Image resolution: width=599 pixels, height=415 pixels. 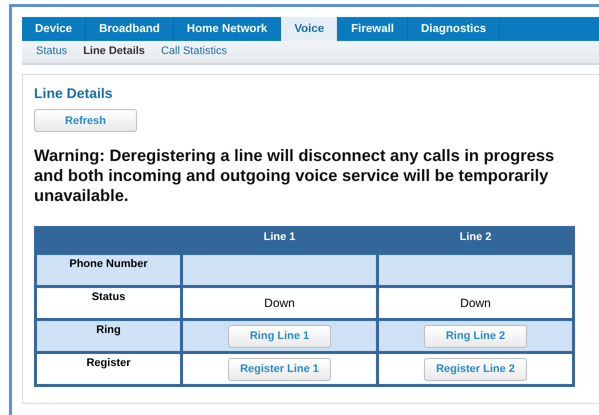 What do you see at coordinates (52, 52) in the screenshot?
I see `subnav-link: Status` at bounding box center [52, 52].